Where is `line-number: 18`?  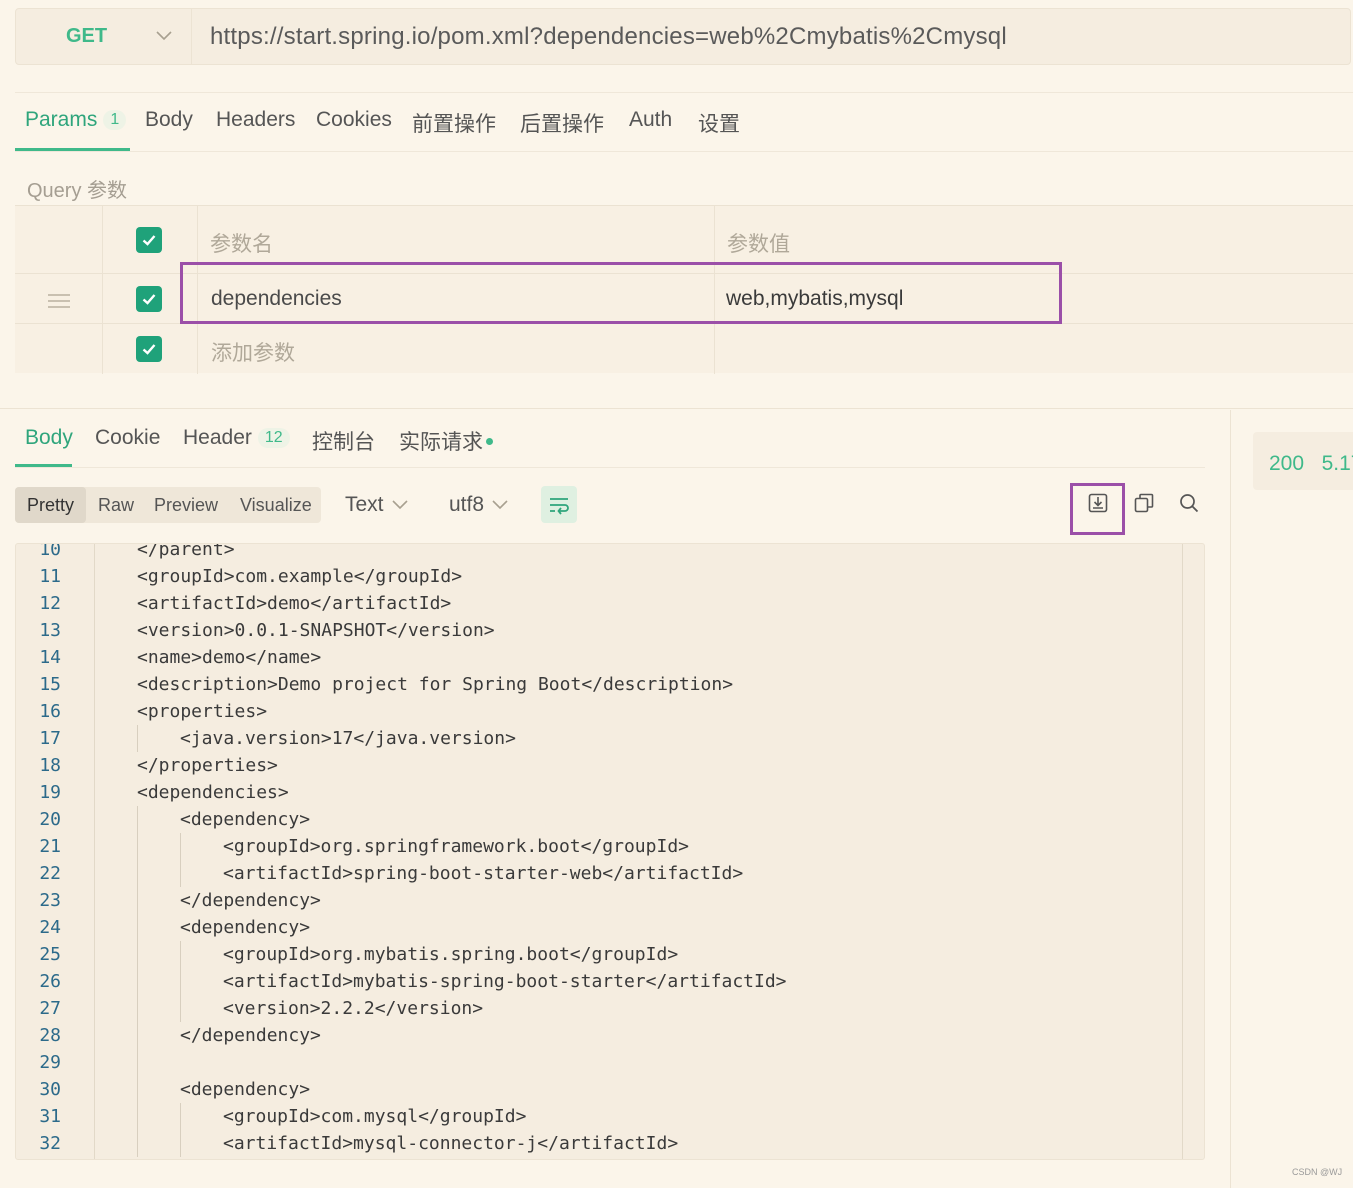
line-number: 18 is located at coordinates (50, 765).